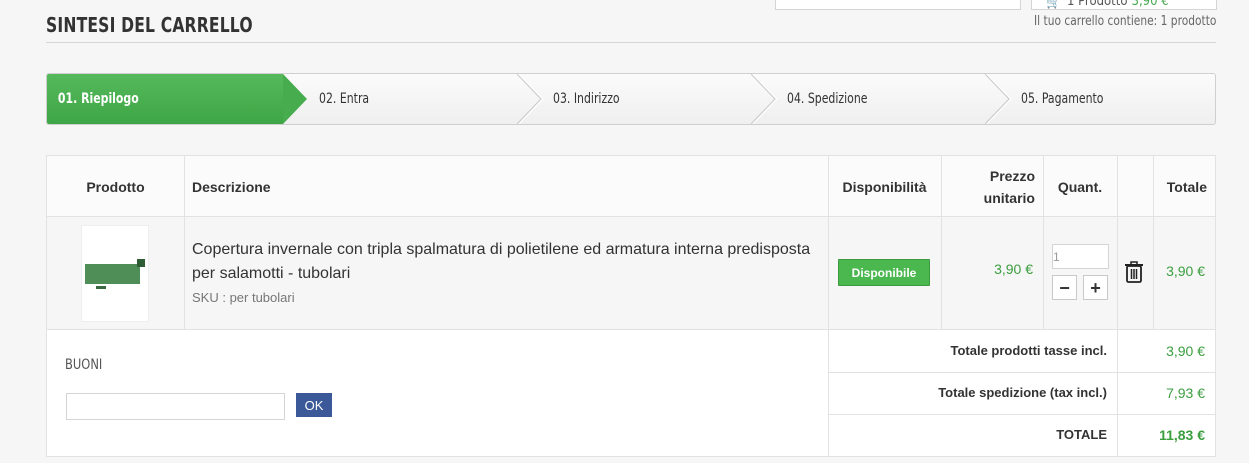  What do you see at coordinates (1116, 99) in the screenshot?
I see `step-payment: 05. Pagamento` at bounding box center [1116, 99].